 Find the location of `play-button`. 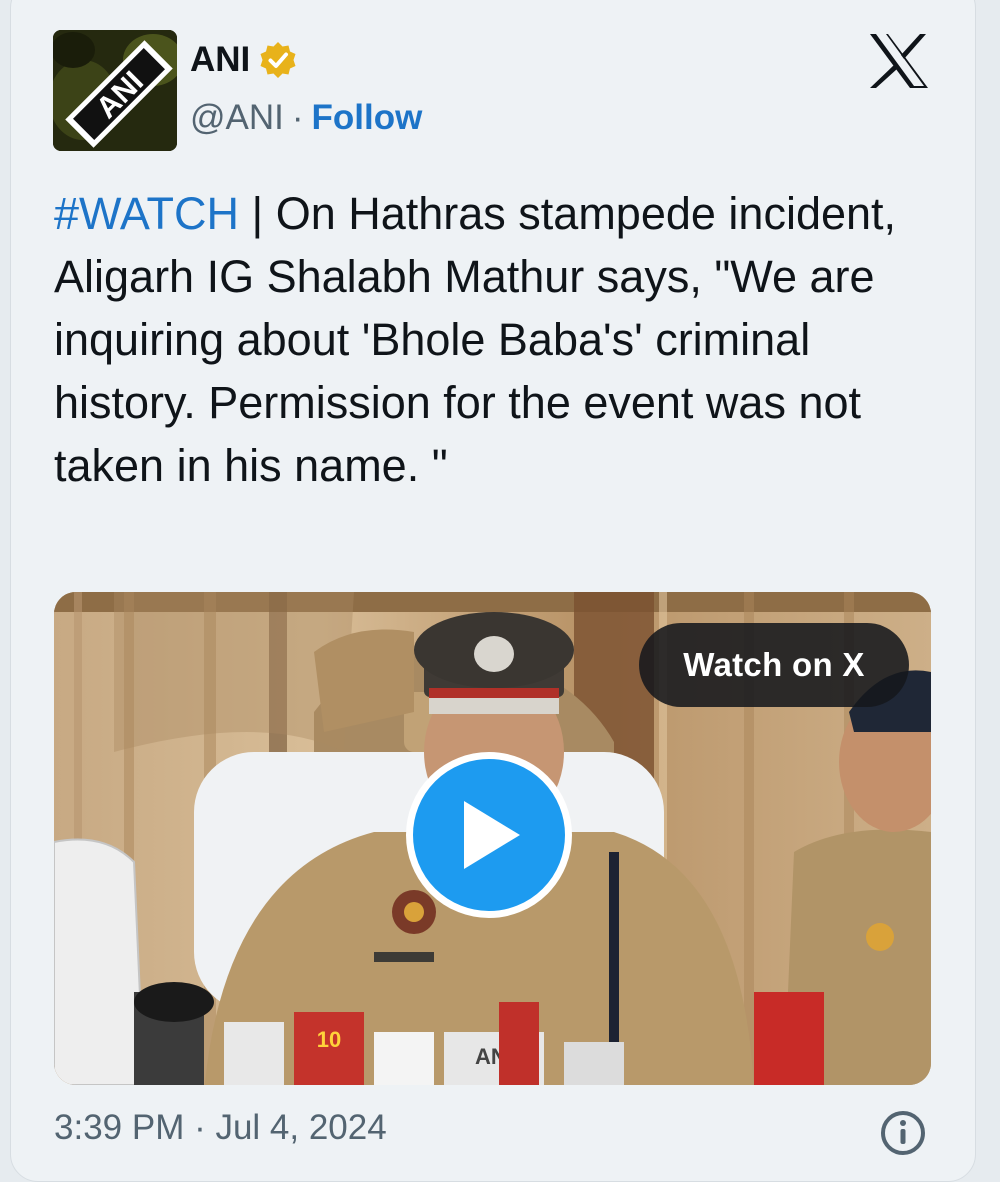

play-button is located at coordinates (489, 835).